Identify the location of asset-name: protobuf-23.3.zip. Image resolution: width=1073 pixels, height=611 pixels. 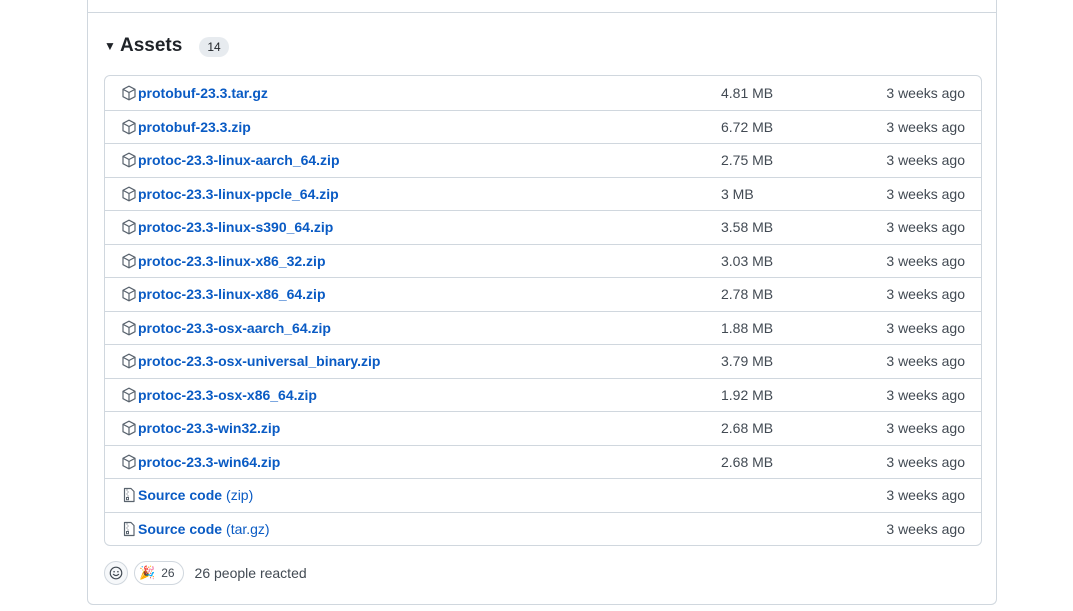
(194, 126).